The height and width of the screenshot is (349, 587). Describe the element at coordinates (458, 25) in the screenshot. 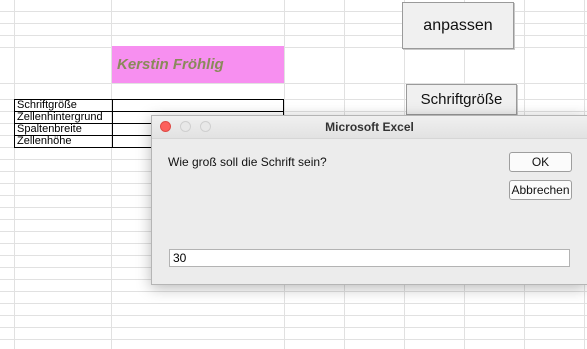

I see `anpassen-button: anpassen` at that location.